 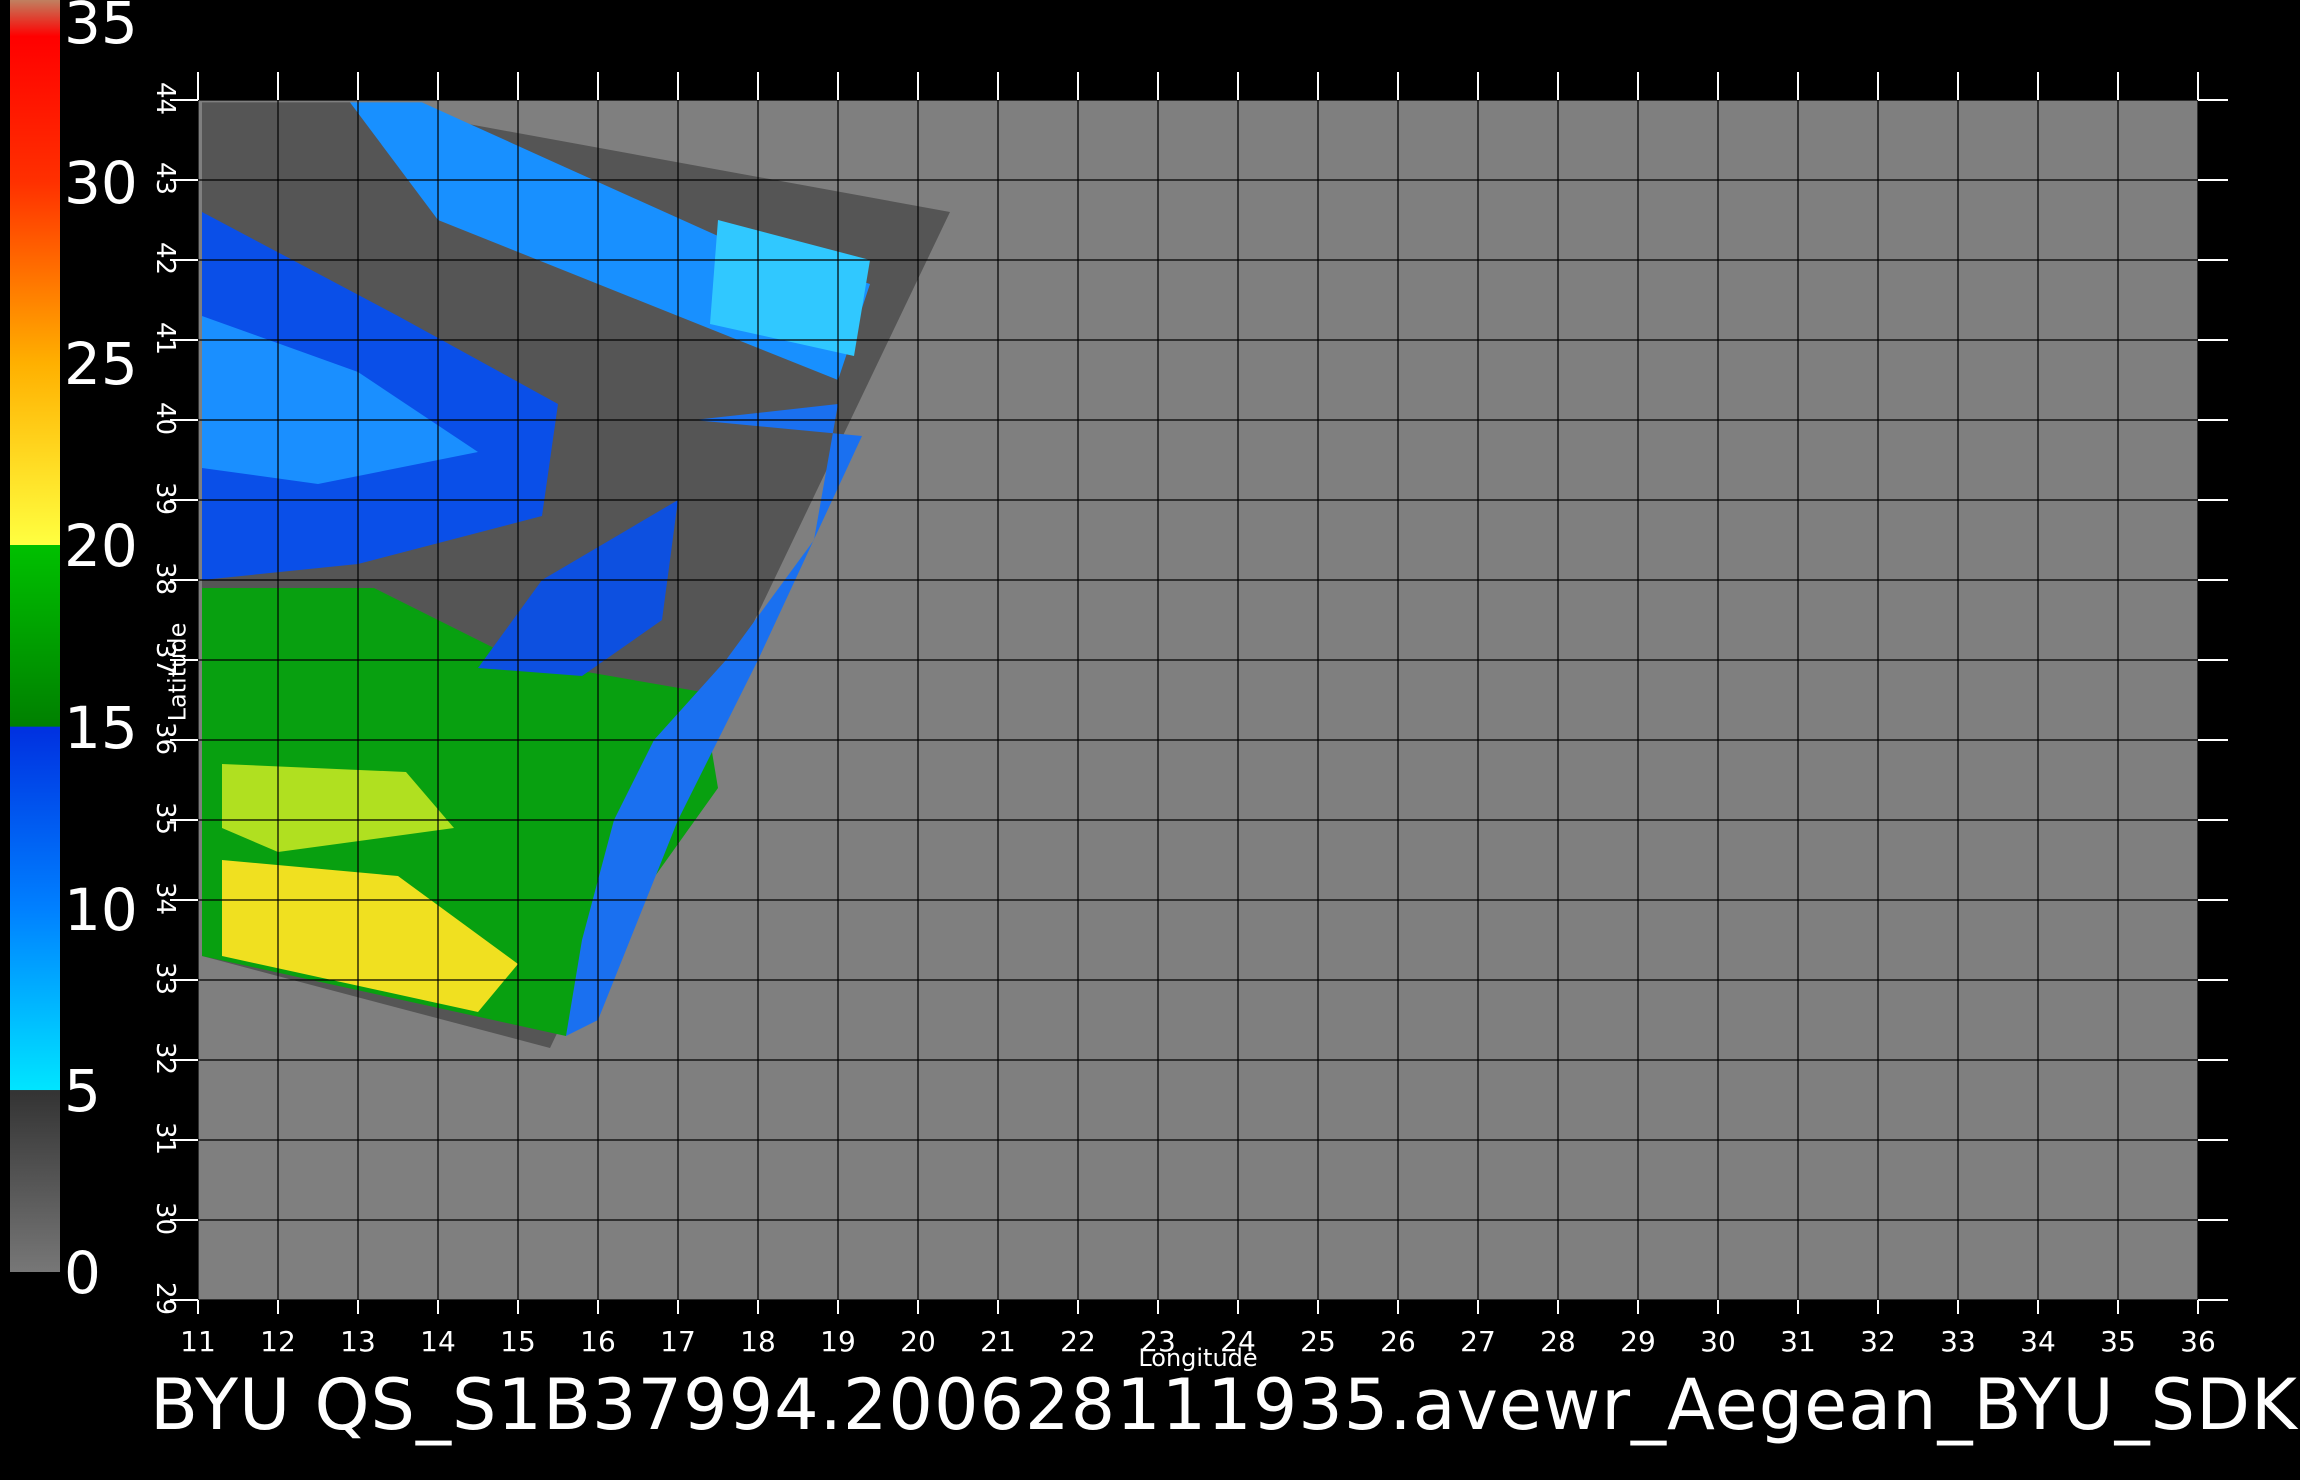 I want to click on y-axis-label: Latitude, so click(x=177, y=672).